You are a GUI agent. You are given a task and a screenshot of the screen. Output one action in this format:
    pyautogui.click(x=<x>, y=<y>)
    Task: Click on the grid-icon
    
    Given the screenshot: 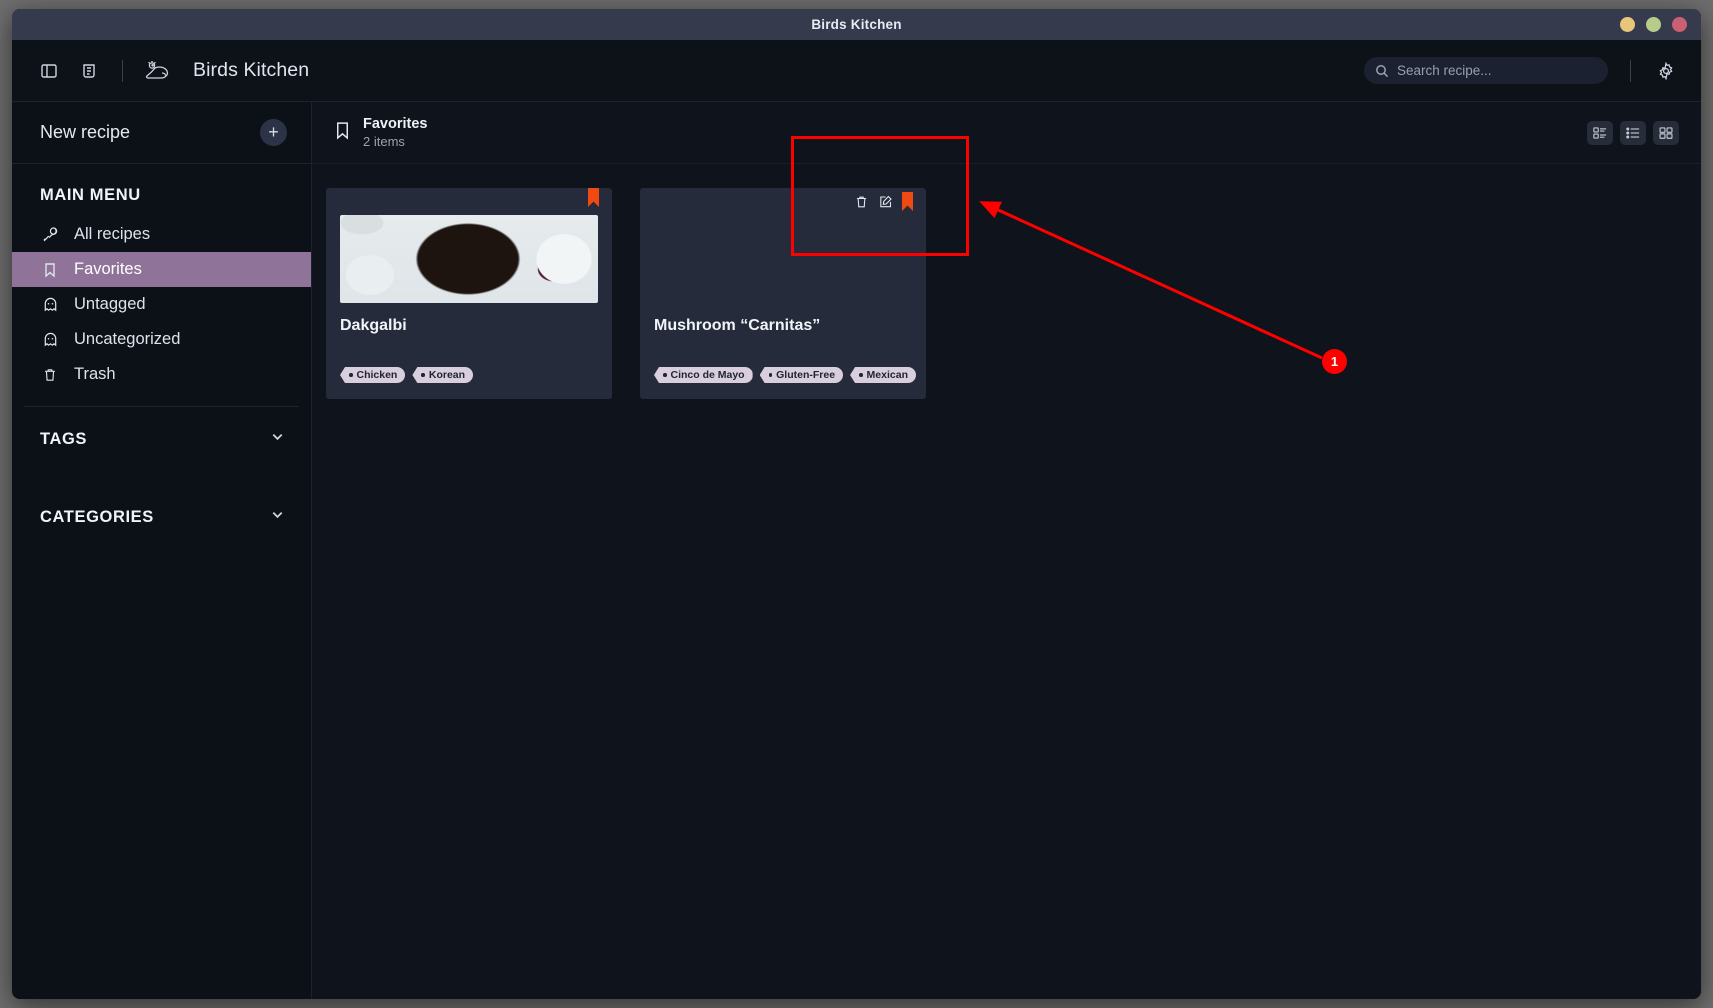 What is the action you would take?
    pyautogui.click(x=1666, y=132)
    